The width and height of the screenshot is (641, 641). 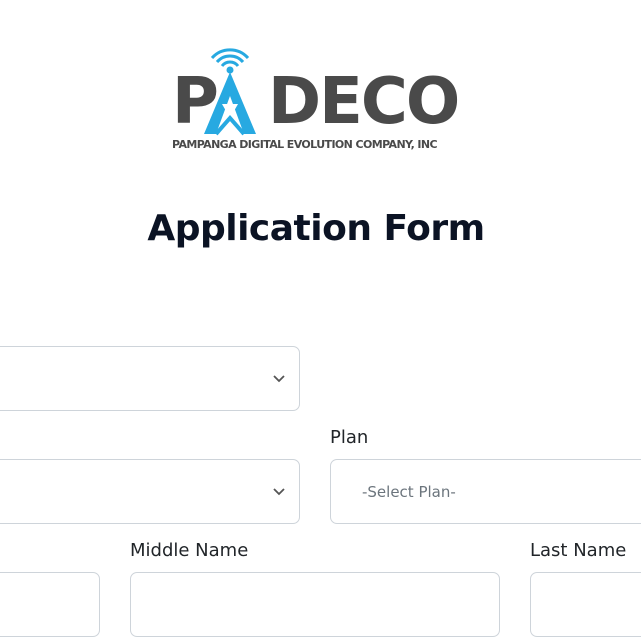 I want to click on plan-select: -Select Plan-, so click(x=485, y=491).